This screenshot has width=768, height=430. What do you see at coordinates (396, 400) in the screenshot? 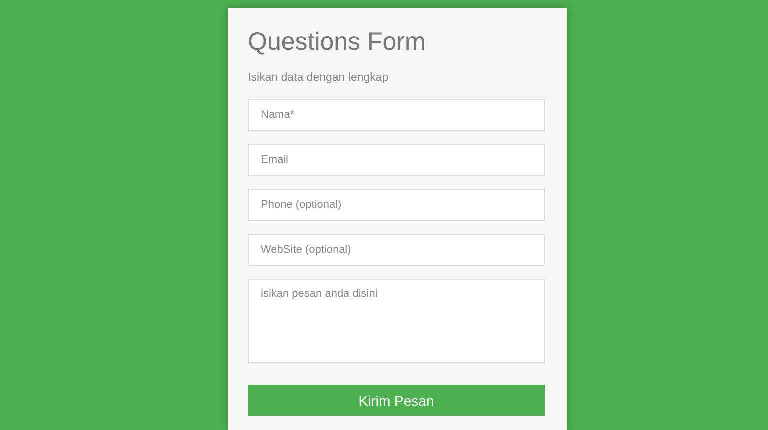
I see `submit-button: Kirim Pesan` at bounding box center [396, 400].